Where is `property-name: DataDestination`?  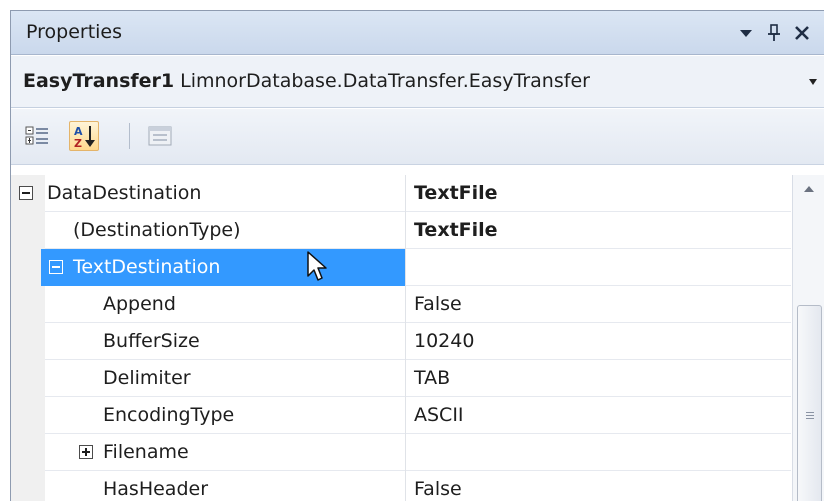 property-name: DataDestination is located at coordinates (124, 193).